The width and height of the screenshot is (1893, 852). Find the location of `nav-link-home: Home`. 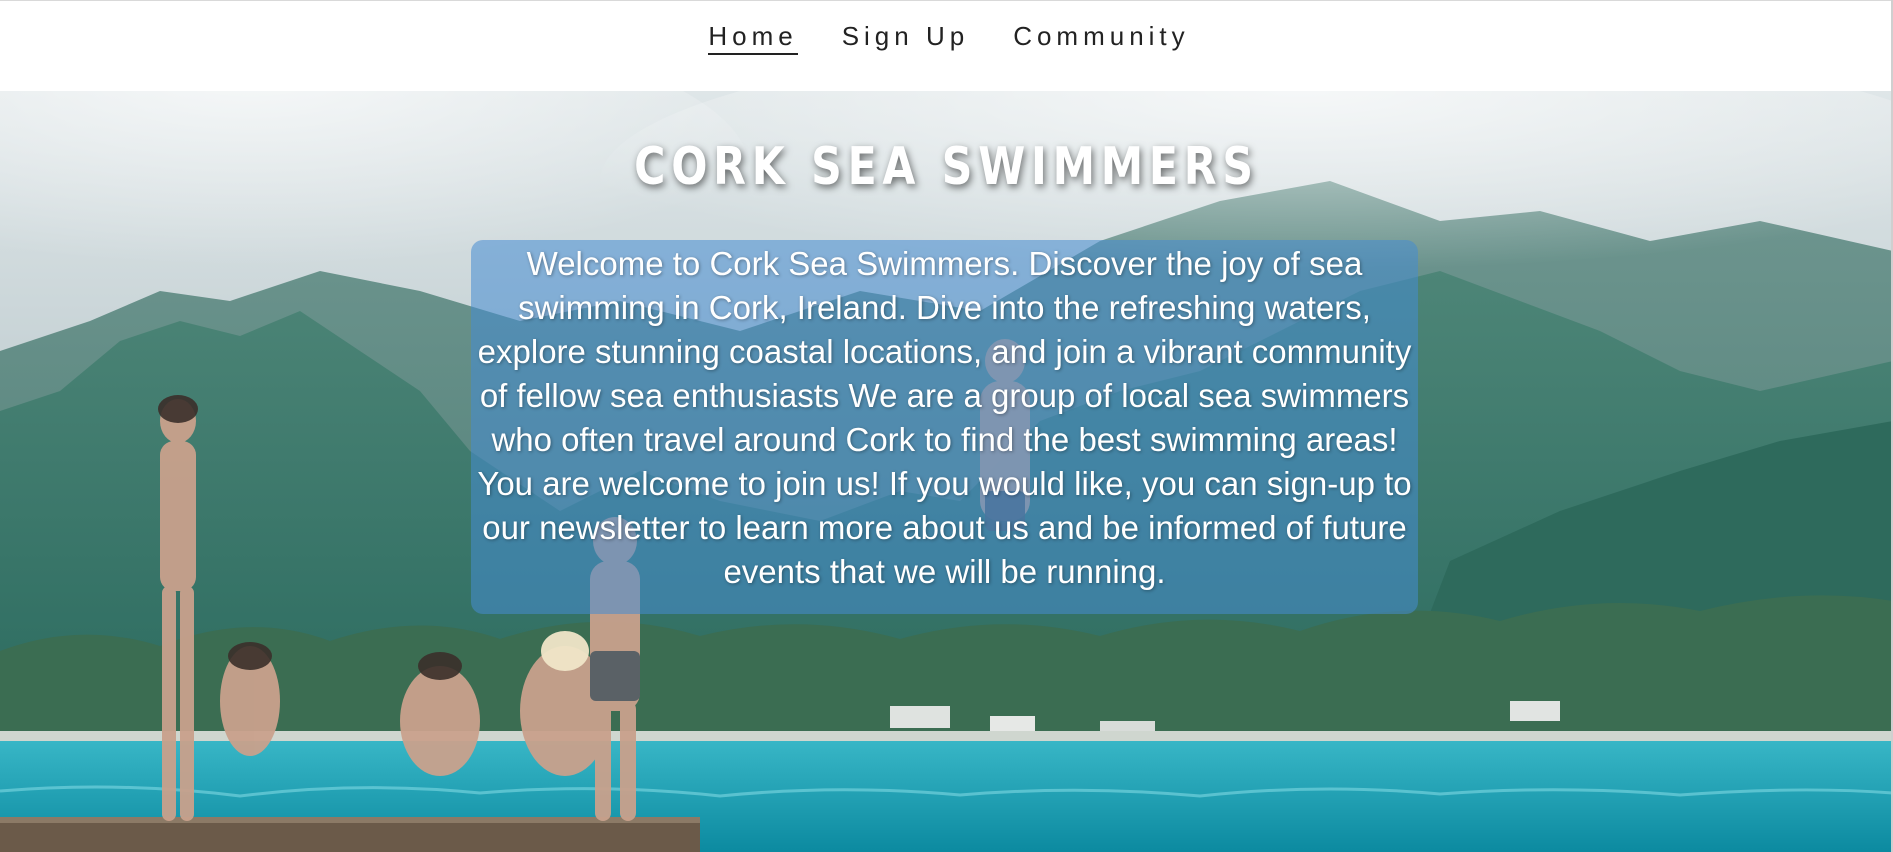

nav-link-home: Home is located at coordinates (753, 38).